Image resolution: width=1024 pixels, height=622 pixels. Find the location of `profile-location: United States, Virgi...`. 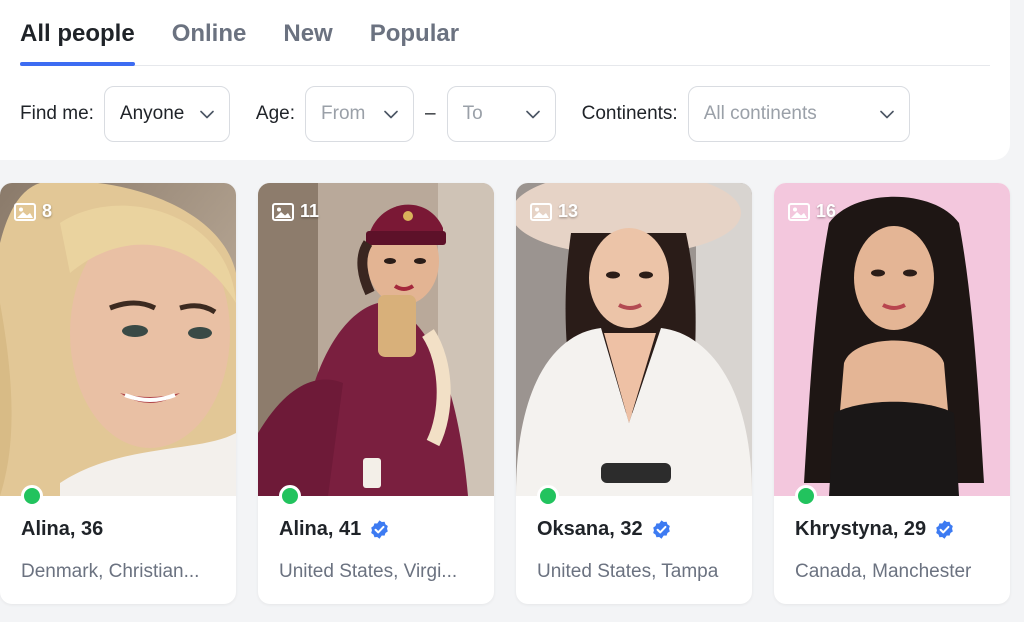

profile-location: United States, Virgi... is located at coordinates (368, 571).